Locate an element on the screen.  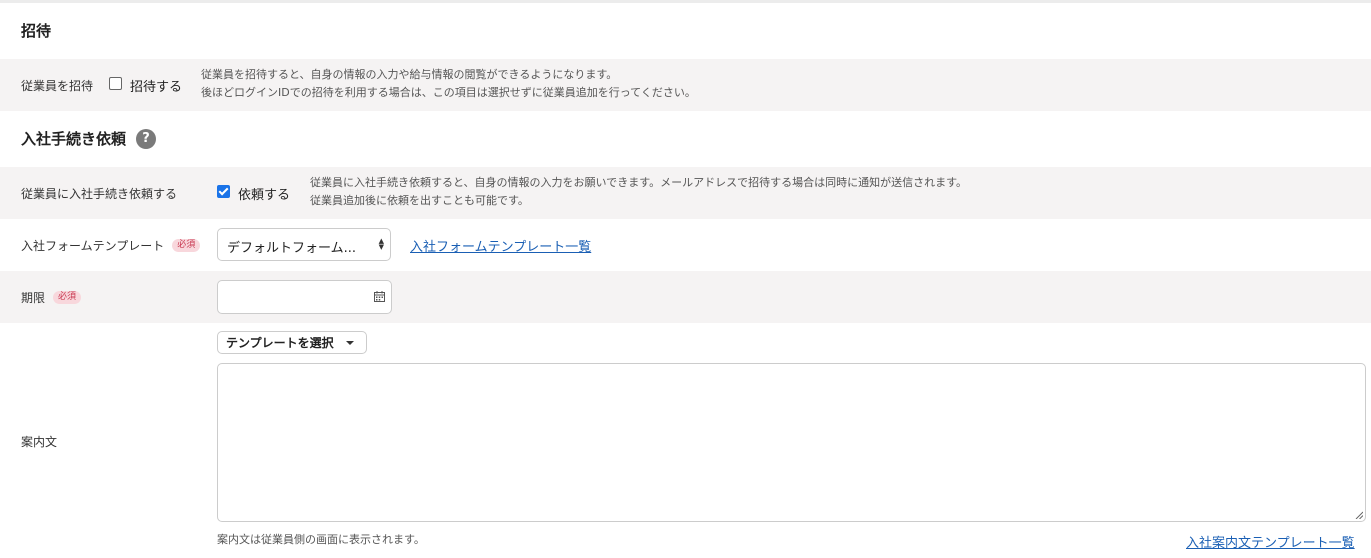
select-template-button: テンプレートを選択 is located at coordinates (292, 342).